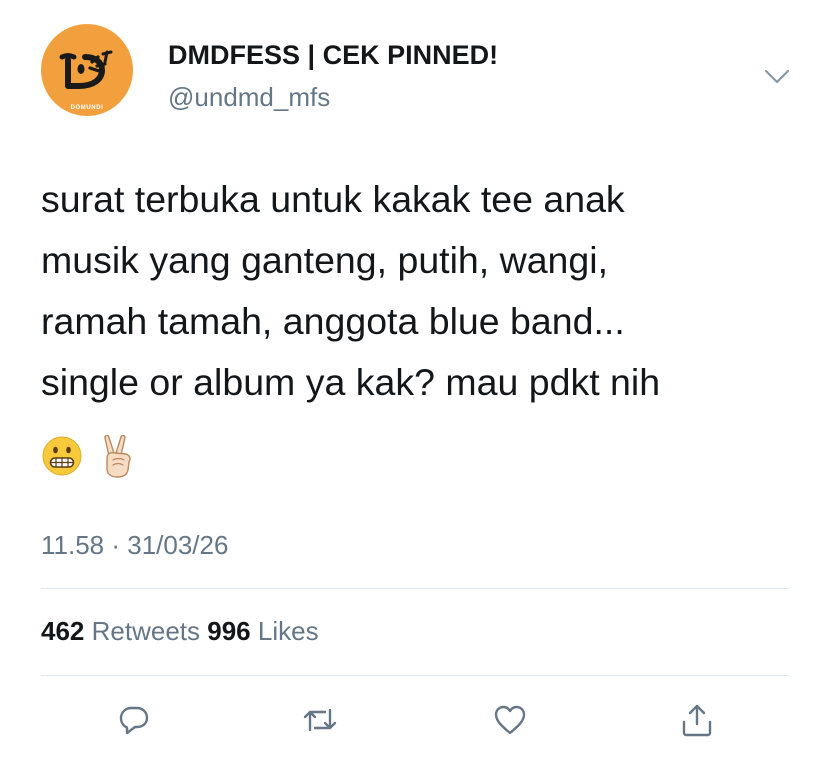 The image size is (828, 761). What do you see at coordinates (228, 631) in the screenshot?
I see `like-count: 996` at bounding box center [228, 631].